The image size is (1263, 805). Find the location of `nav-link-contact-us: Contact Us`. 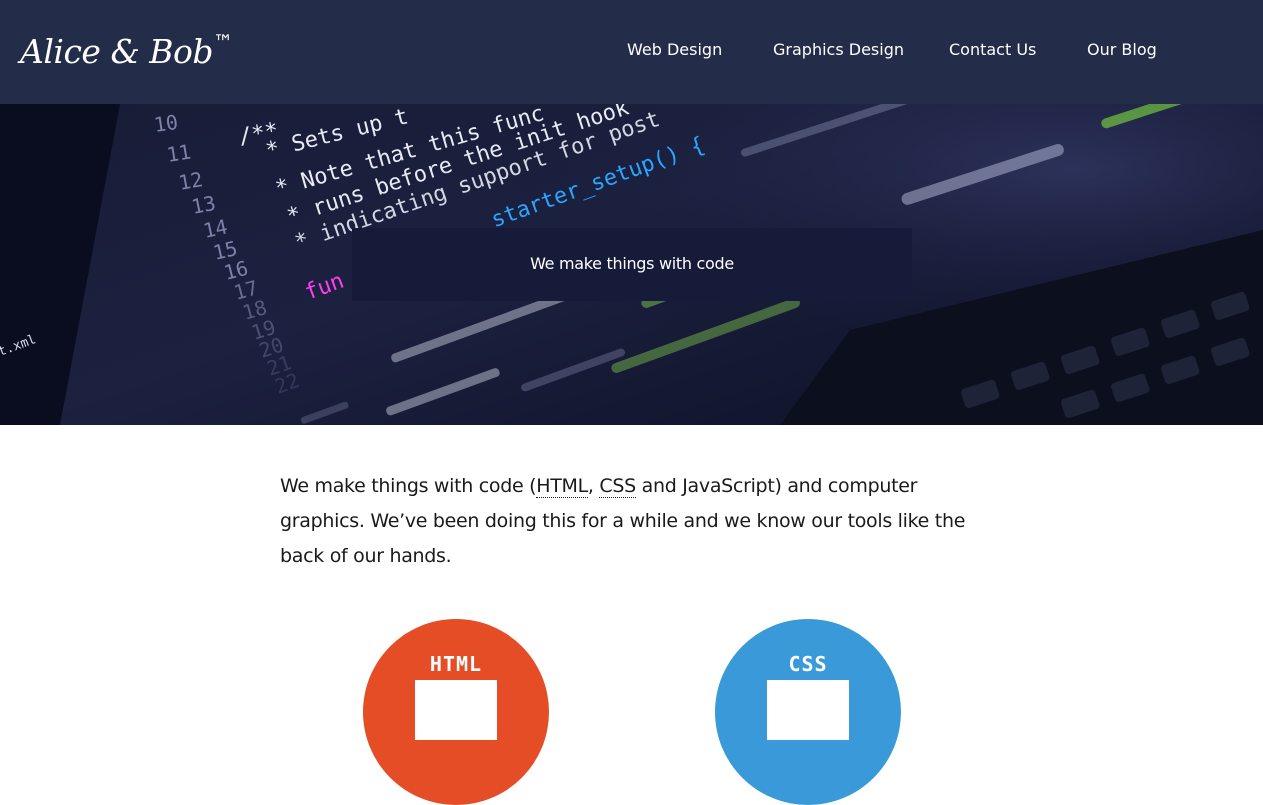

nav-link-contact-us: Contact Us is located at coordinates (992, 50).